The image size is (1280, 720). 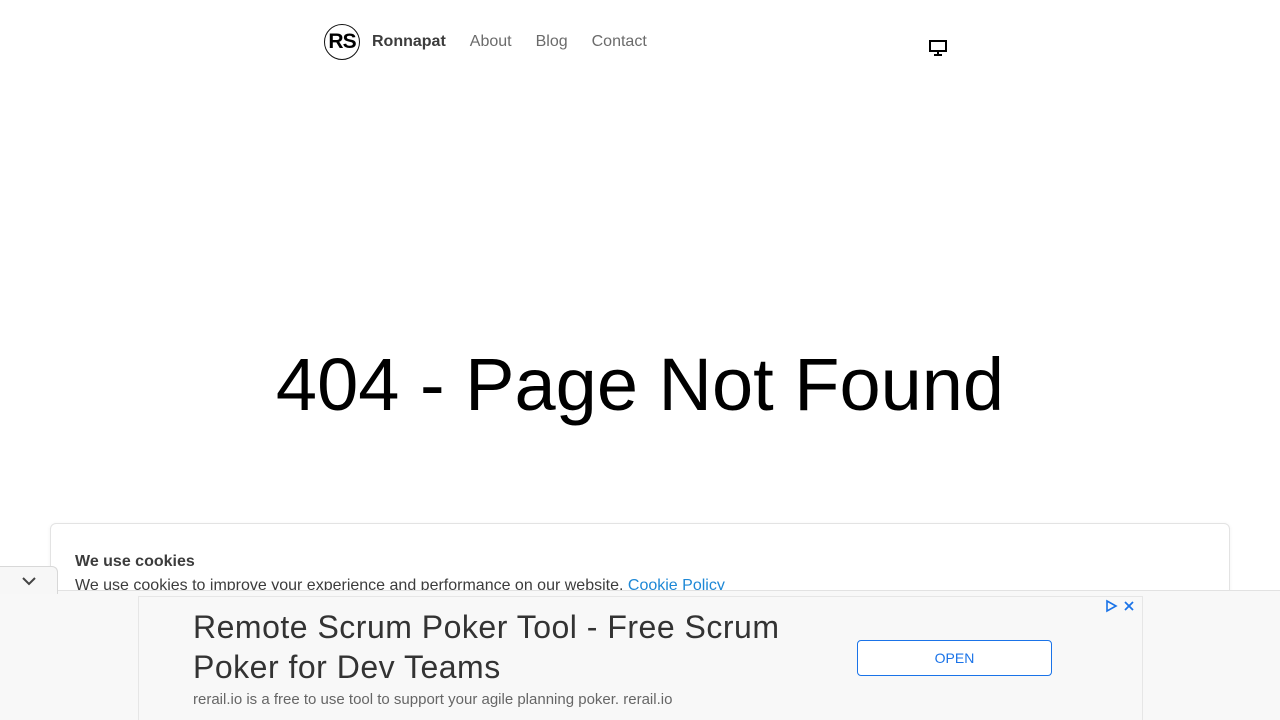 I want to click on ad-controls, so click(x=1120, y=606).